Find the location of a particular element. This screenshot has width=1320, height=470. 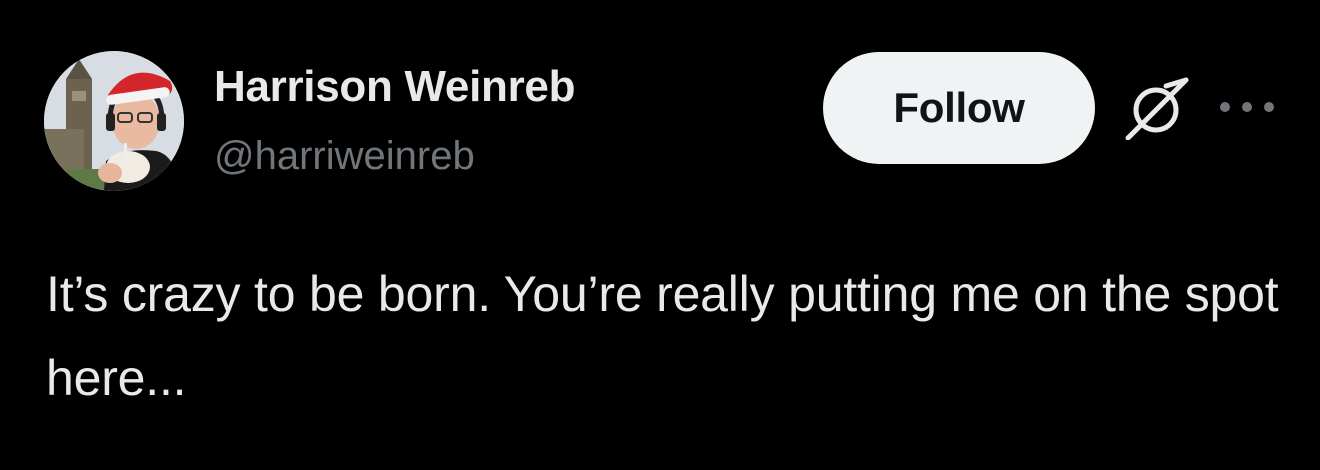

author-handle: @harriweinreb is located at coordinates (344, 156).